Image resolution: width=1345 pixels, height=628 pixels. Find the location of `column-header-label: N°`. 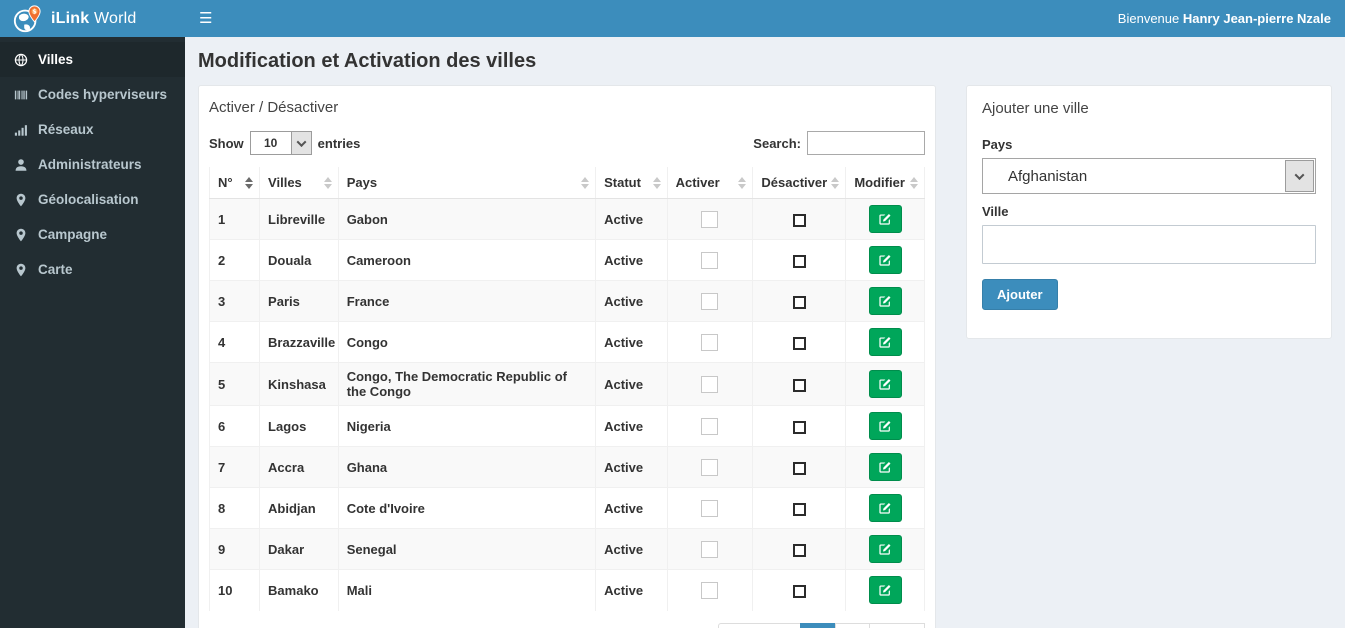

column-header-label: N° is located at coordinates (225, 182).